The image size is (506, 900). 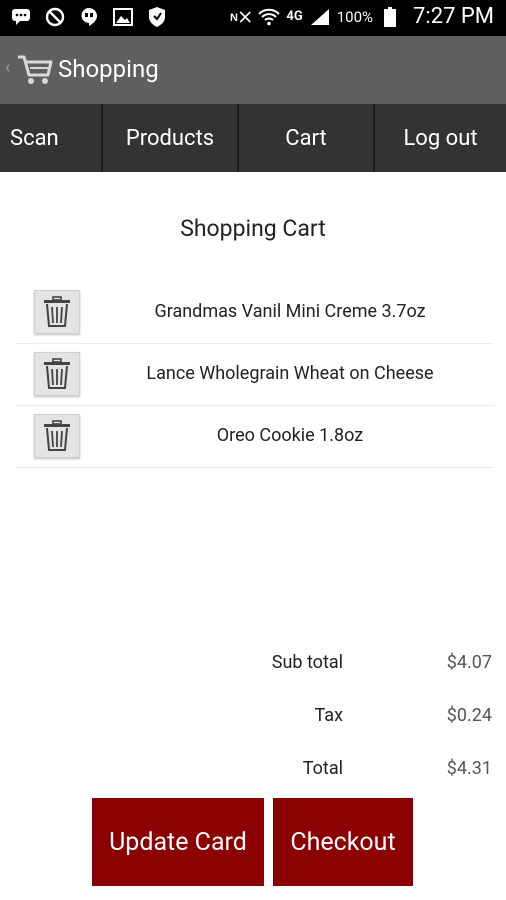 I want to click on nfc-icon: N, so click(x=241, y=17).